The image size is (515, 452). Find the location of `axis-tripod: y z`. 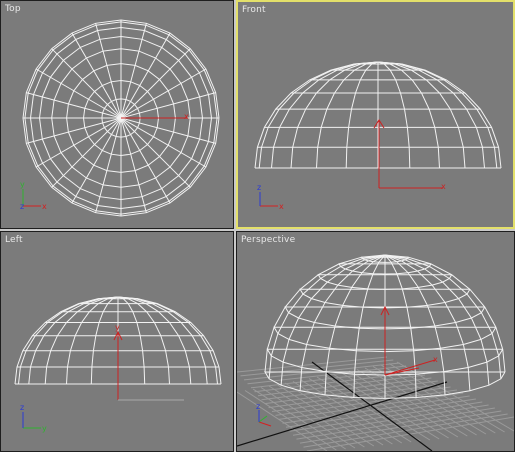

axis-tripod: y z is located at coordinates (33, 418).